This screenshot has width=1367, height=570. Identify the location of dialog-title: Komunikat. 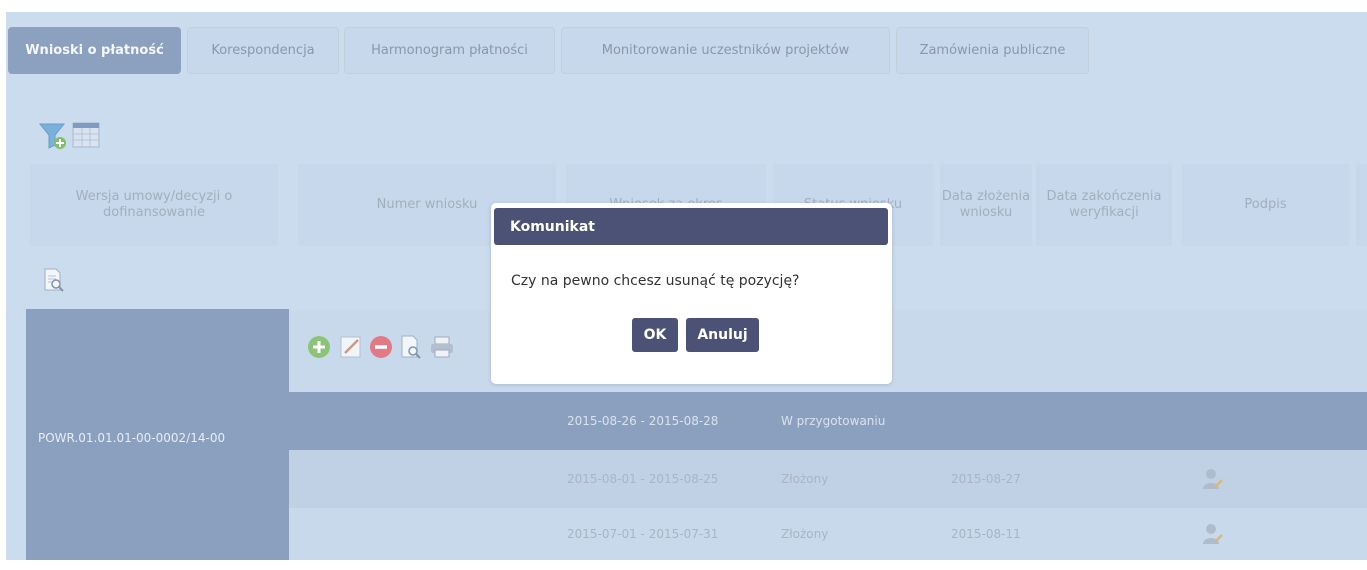
(691, 226).